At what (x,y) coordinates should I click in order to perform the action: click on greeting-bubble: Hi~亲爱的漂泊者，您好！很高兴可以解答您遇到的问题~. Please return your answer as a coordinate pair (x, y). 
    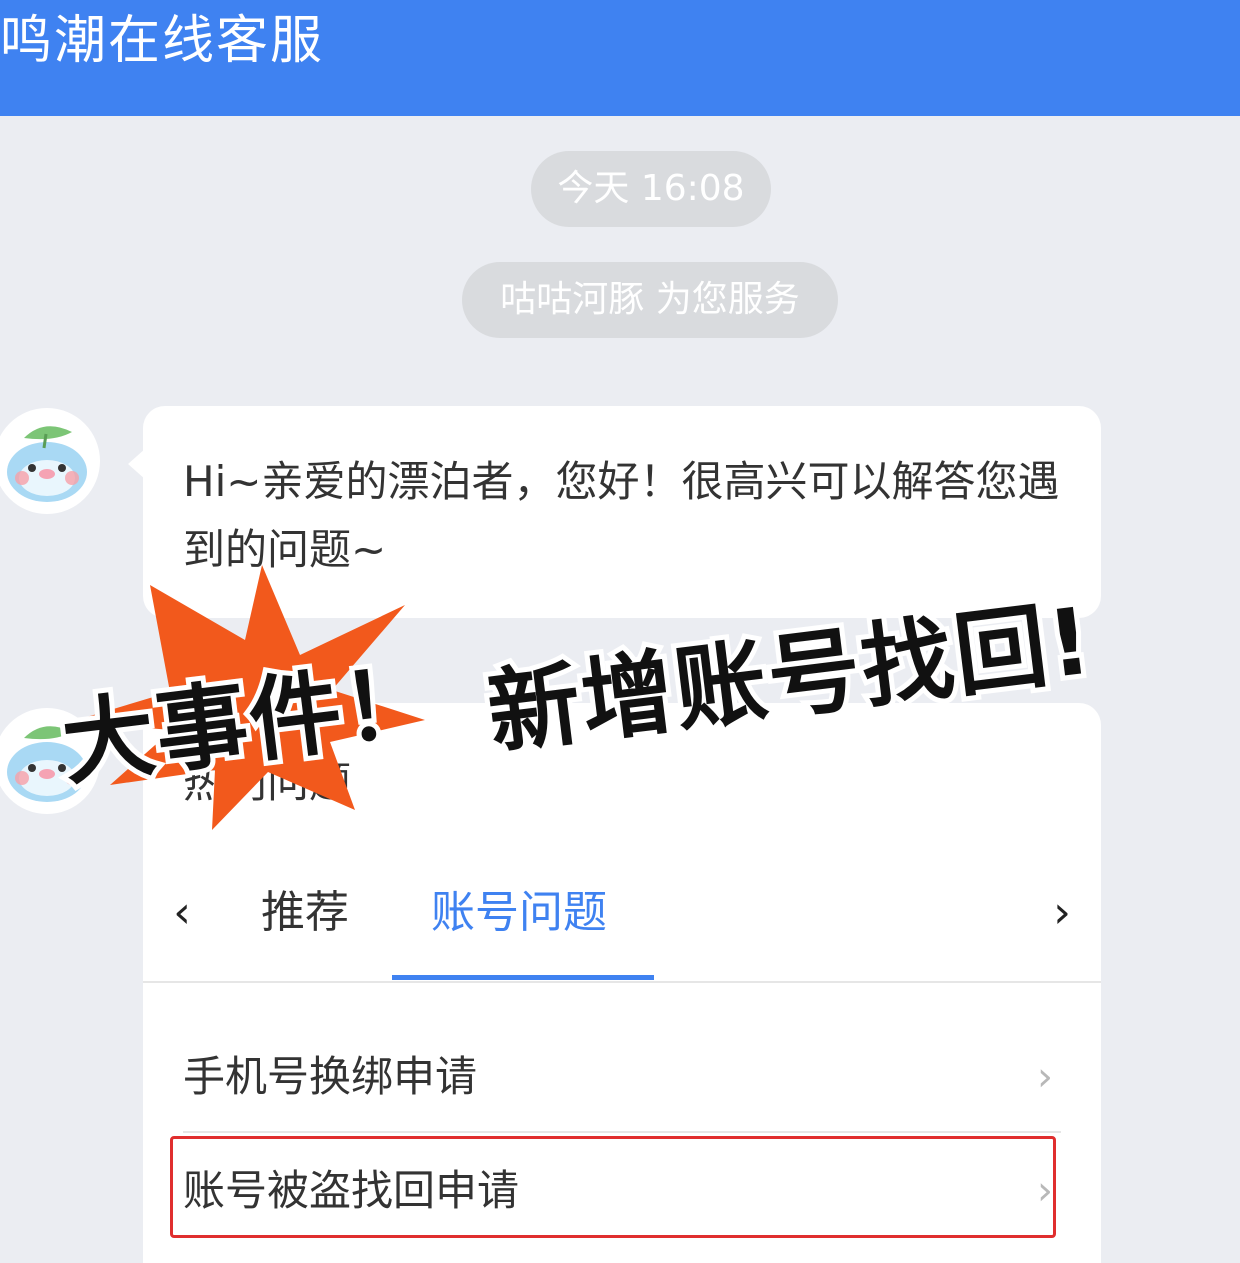
    Looking at the image, I should click on (622, 512).